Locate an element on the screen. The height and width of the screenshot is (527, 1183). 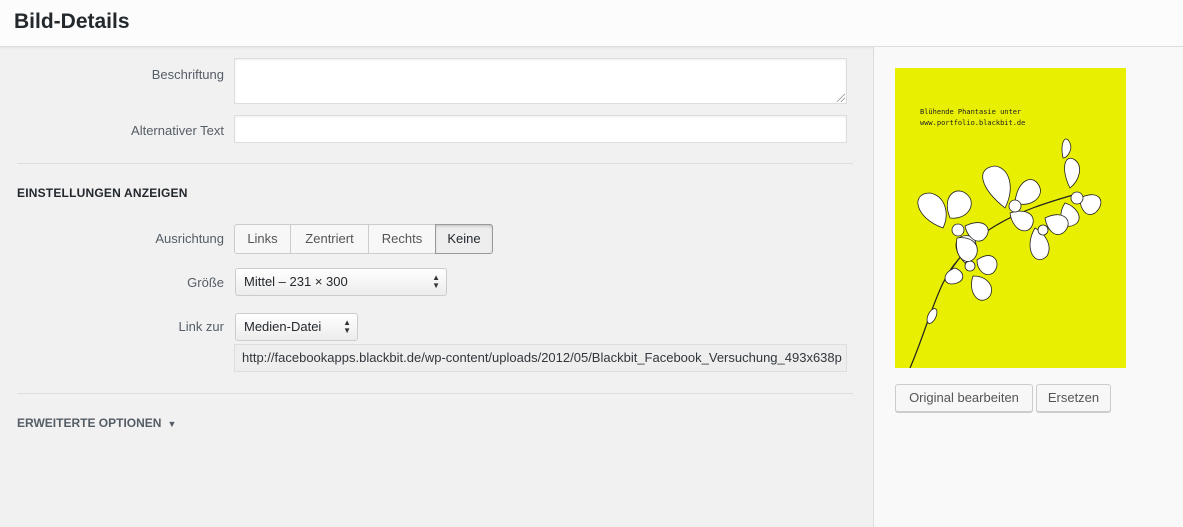
advanced-options-toggle: Erweiterte Optionen ▼ is located at coordinates (96, 423).